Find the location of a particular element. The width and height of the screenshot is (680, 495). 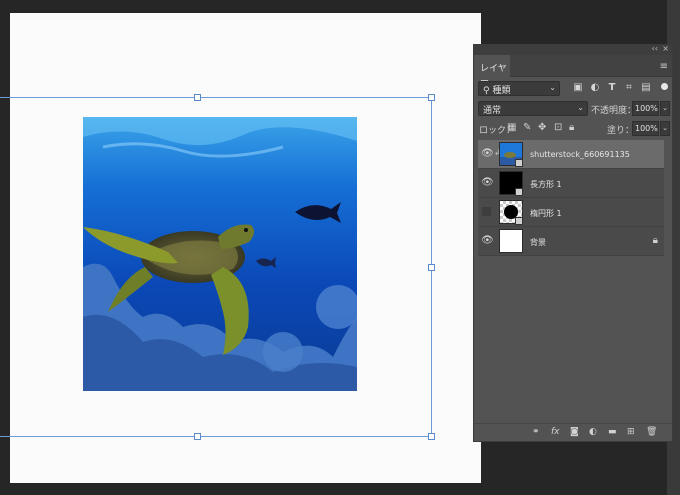

blend-mode-value: 通常 is located at coordinates (492, 111).